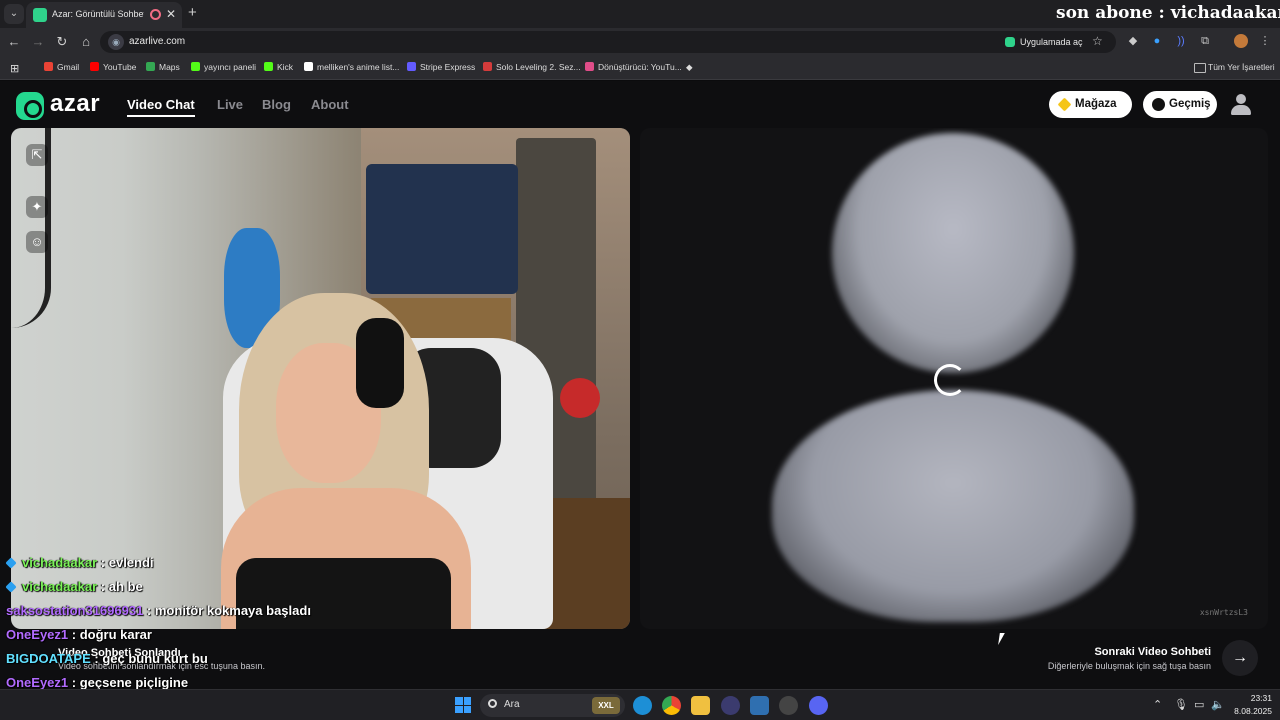 The height and width of the screenshot is (720, 1280). Describe the element at coordinates (14, 42) in the screenshot. I see `back-icon: ←` at that location.